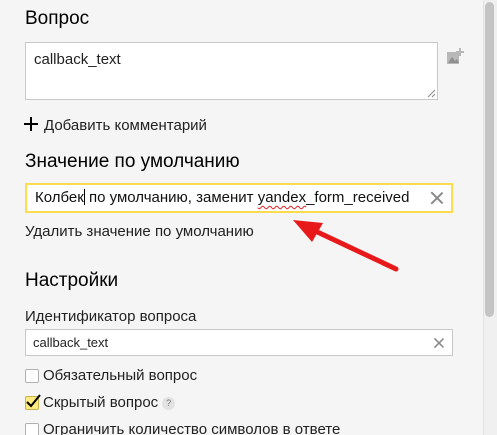 Image resolution: width=497 pixels, height=435 pixels. Describe the element at coordinates (77, 59) in the screenshot. I see `question-textarea-value: callback_text` at that location.